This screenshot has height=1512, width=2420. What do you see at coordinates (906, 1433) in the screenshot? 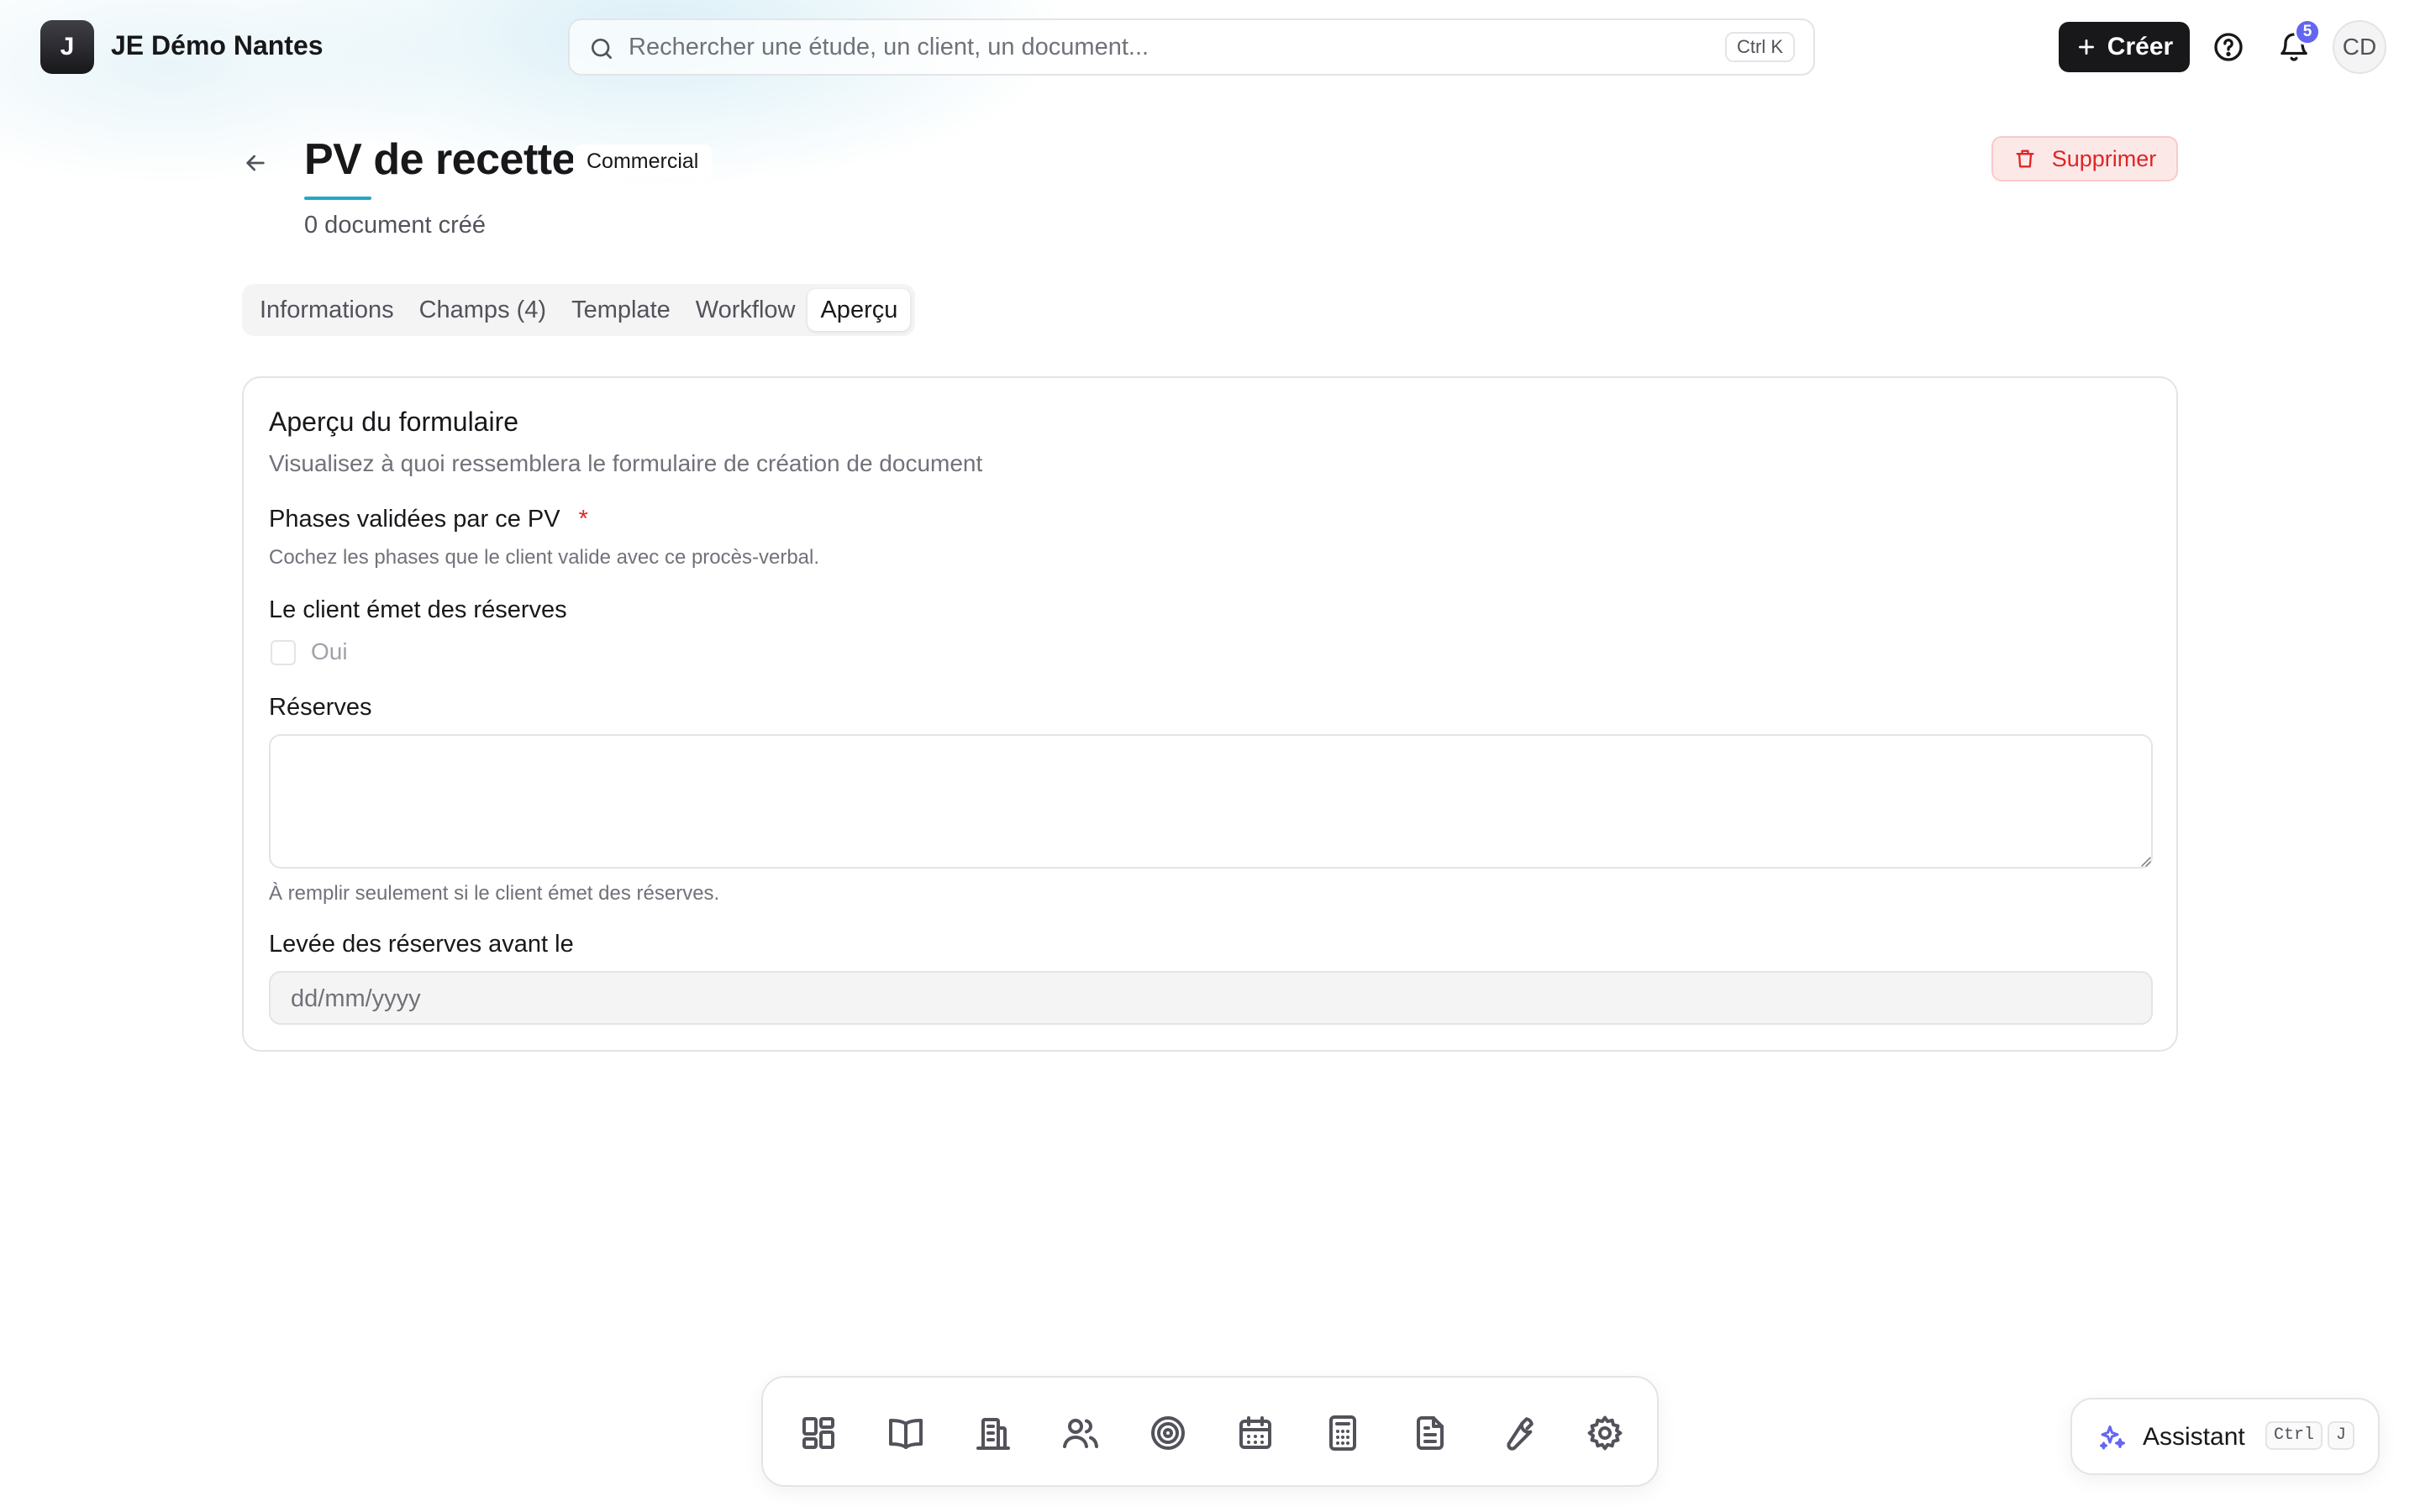
I see `book-icon` at bounding box center [906, 1433].